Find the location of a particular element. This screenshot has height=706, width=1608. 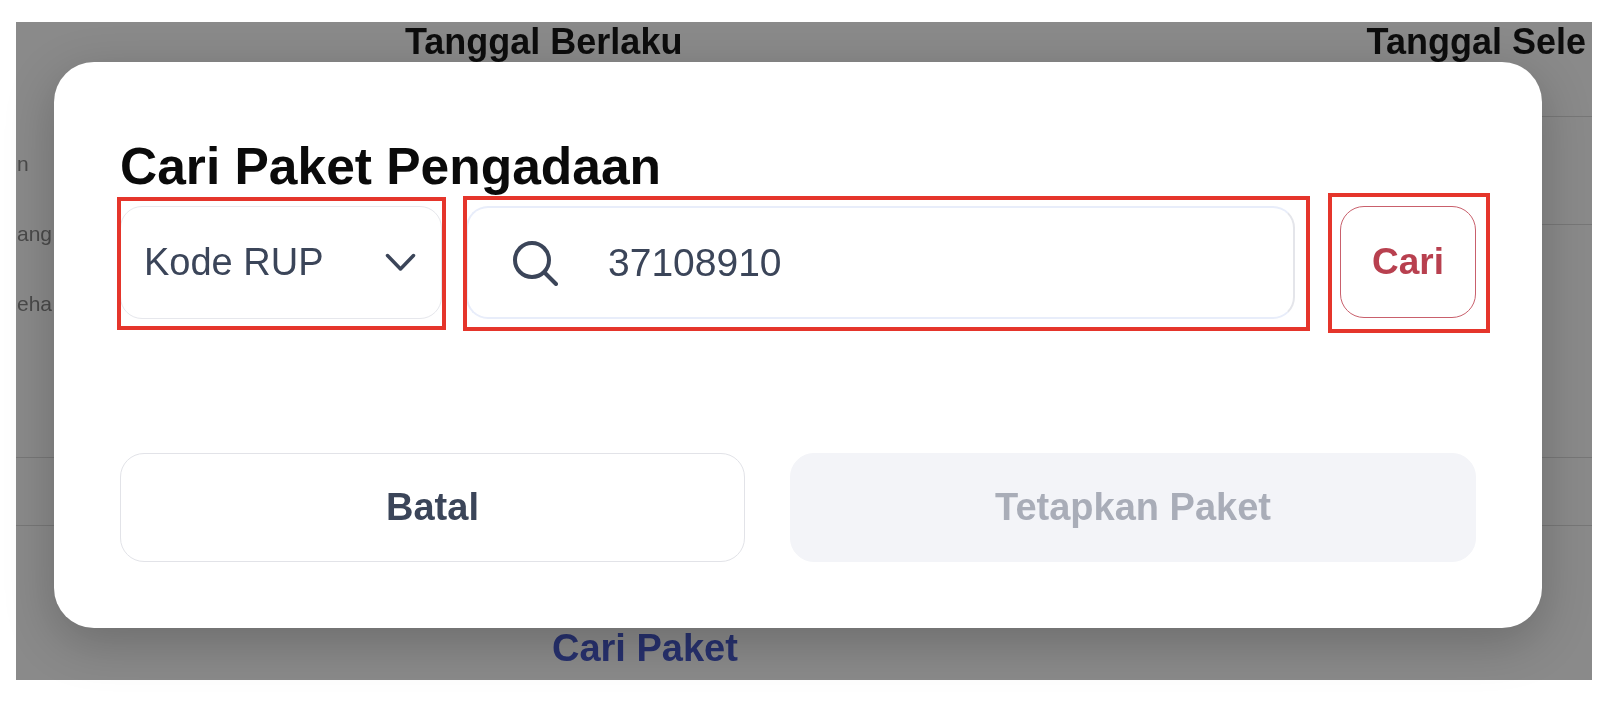

cell-text: ang is located at coordinates (35, 234).